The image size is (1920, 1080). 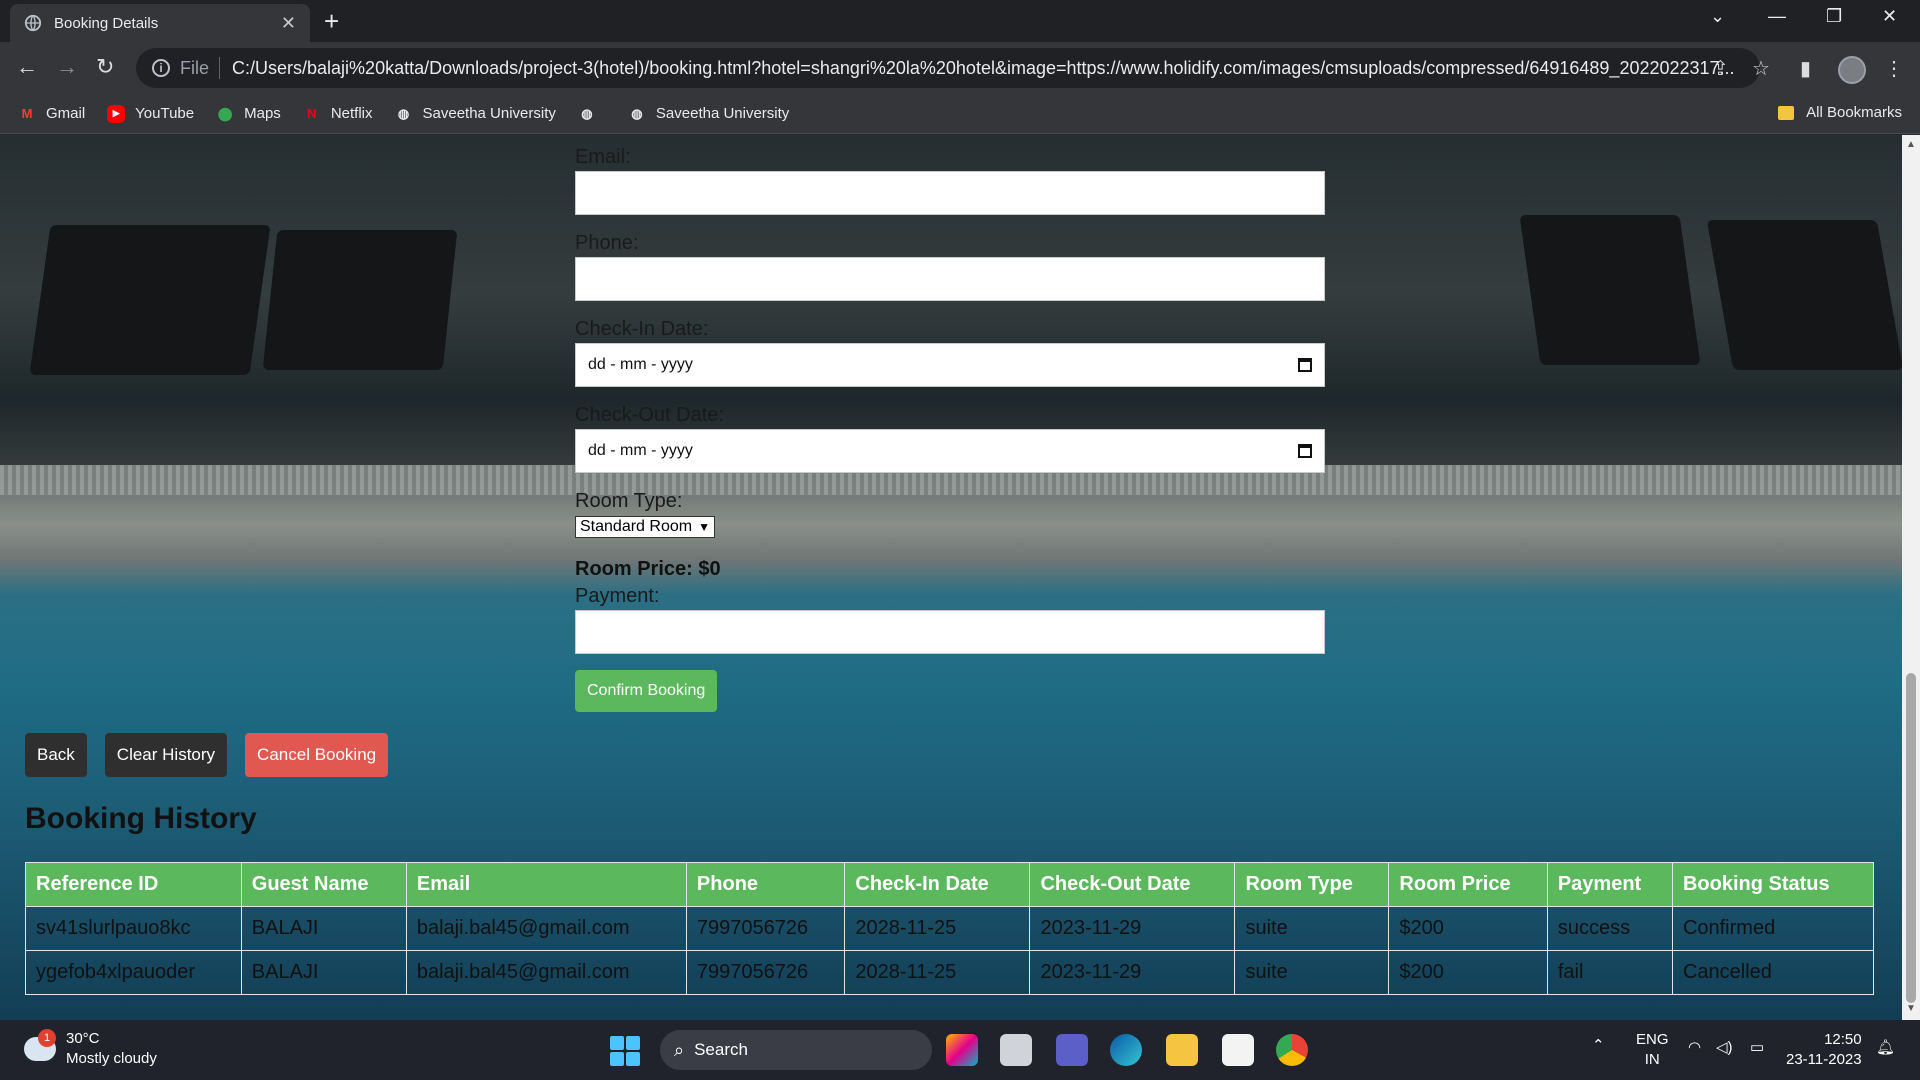 I want to click on weather-condition: Mostly cloudy, so click(x=111, y=1058).